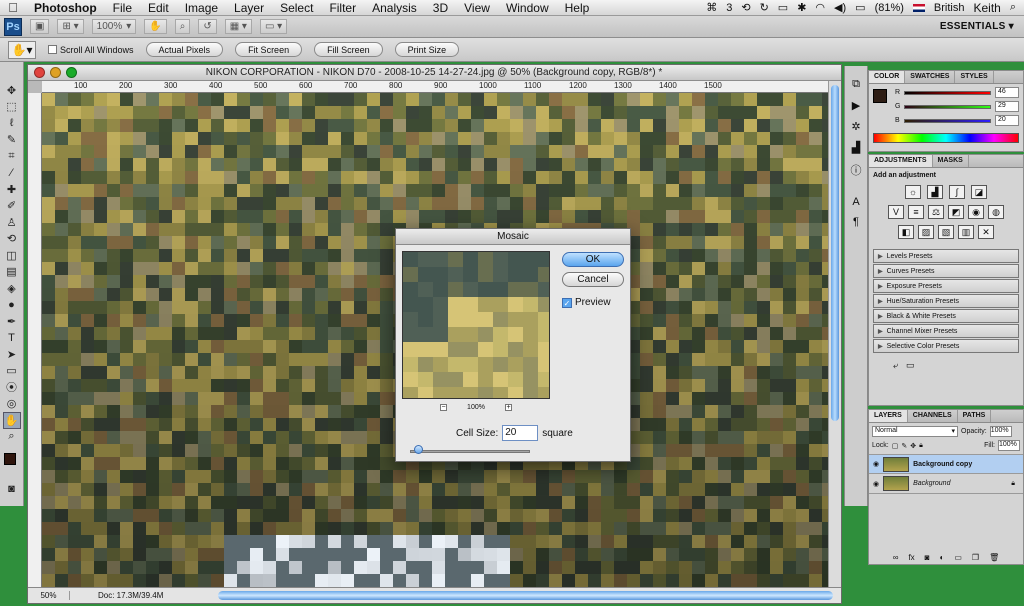 Image resolution: width=1024 pixels, height=606 pixels. What do you see at coordinates (946, 316) in the screenshot?
I see `preset-black-white: ▶ Black & White Presets` at bounding box center [946, 316].